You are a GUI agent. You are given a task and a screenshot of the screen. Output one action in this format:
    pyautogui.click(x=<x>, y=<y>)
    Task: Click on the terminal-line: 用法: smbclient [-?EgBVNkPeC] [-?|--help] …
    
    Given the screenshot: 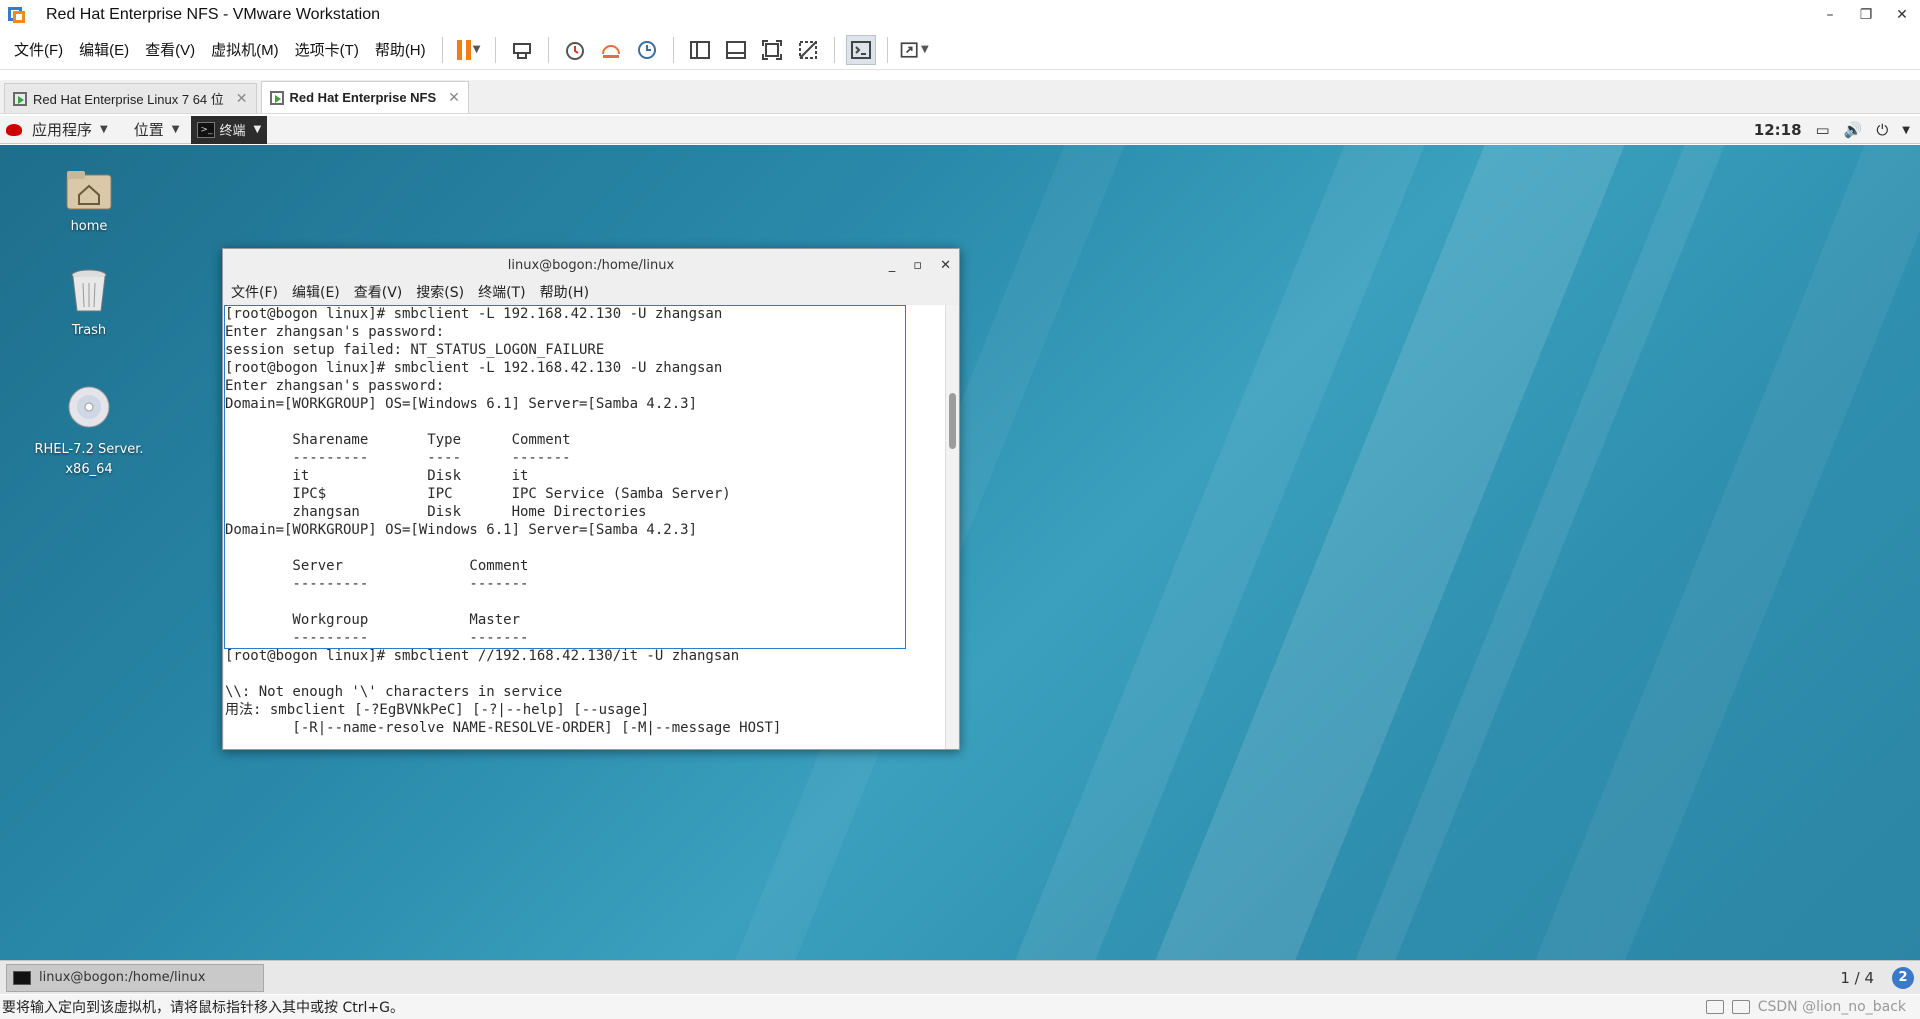 What is the action you would take?
    pyautogui.click(x=437, y=710)
    